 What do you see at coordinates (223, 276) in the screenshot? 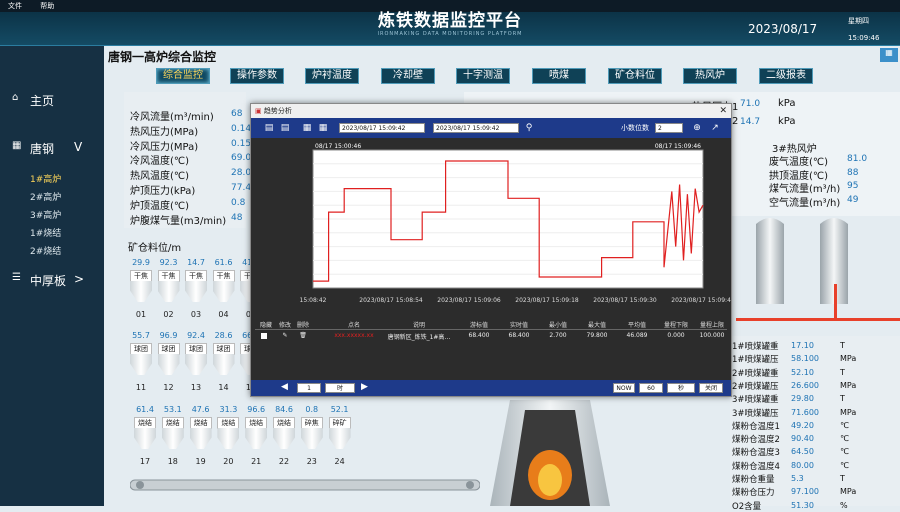
I see `bin-material-label: 干焦` at bounding box center [223, 276].